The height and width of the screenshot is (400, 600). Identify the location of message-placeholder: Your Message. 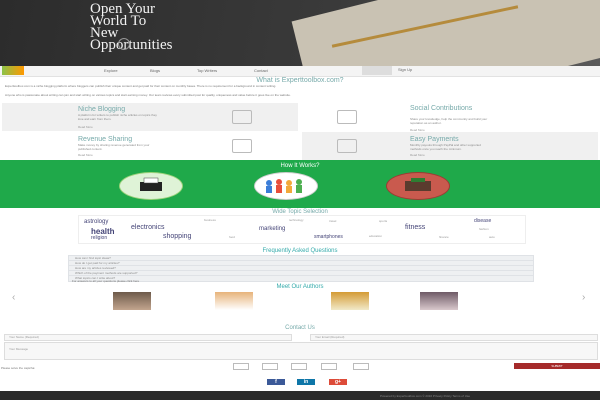
(19, 349).